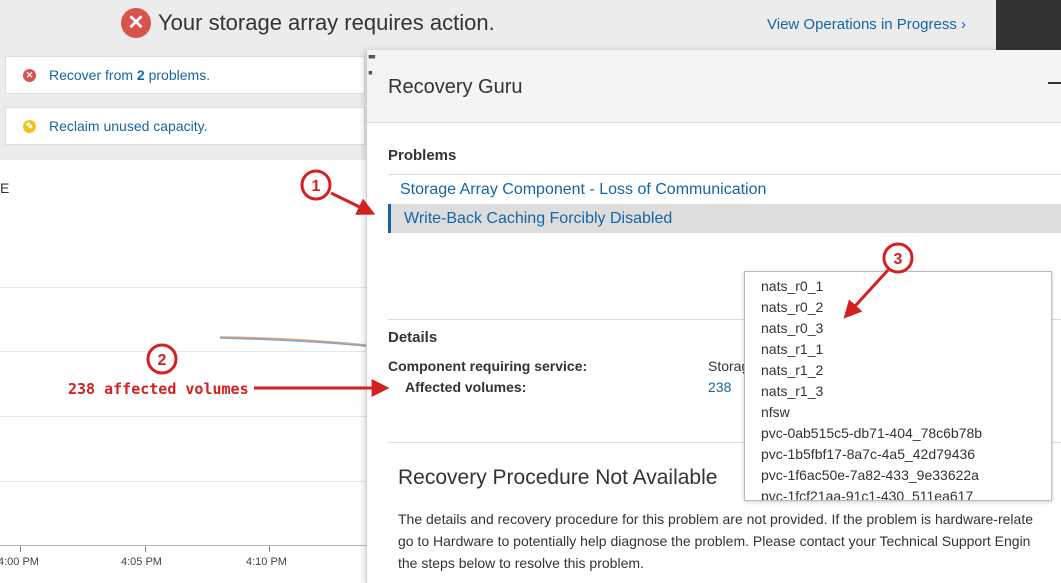 Image resolution: width=1061 pixels, height=583 pixels. Describe the element at coordinates (870, 475) in the screenshot. I see `volume-item: pvc-1f6ac50e-7a82-433_9e33622a` at that location.